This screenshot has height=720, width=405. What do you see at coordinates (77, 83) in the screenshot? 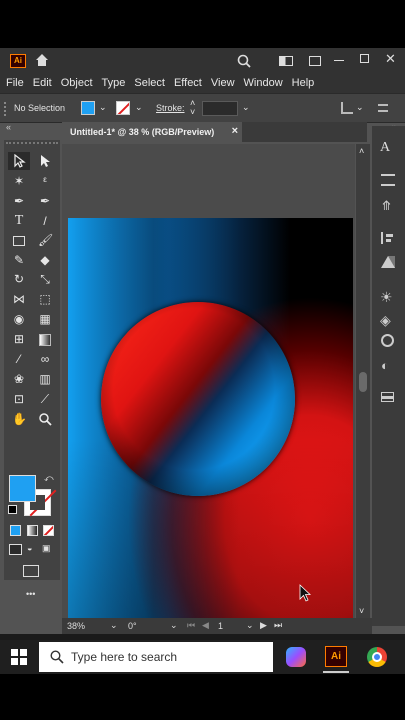
I see `menu-object: Object` at bounding box center [77, 83].